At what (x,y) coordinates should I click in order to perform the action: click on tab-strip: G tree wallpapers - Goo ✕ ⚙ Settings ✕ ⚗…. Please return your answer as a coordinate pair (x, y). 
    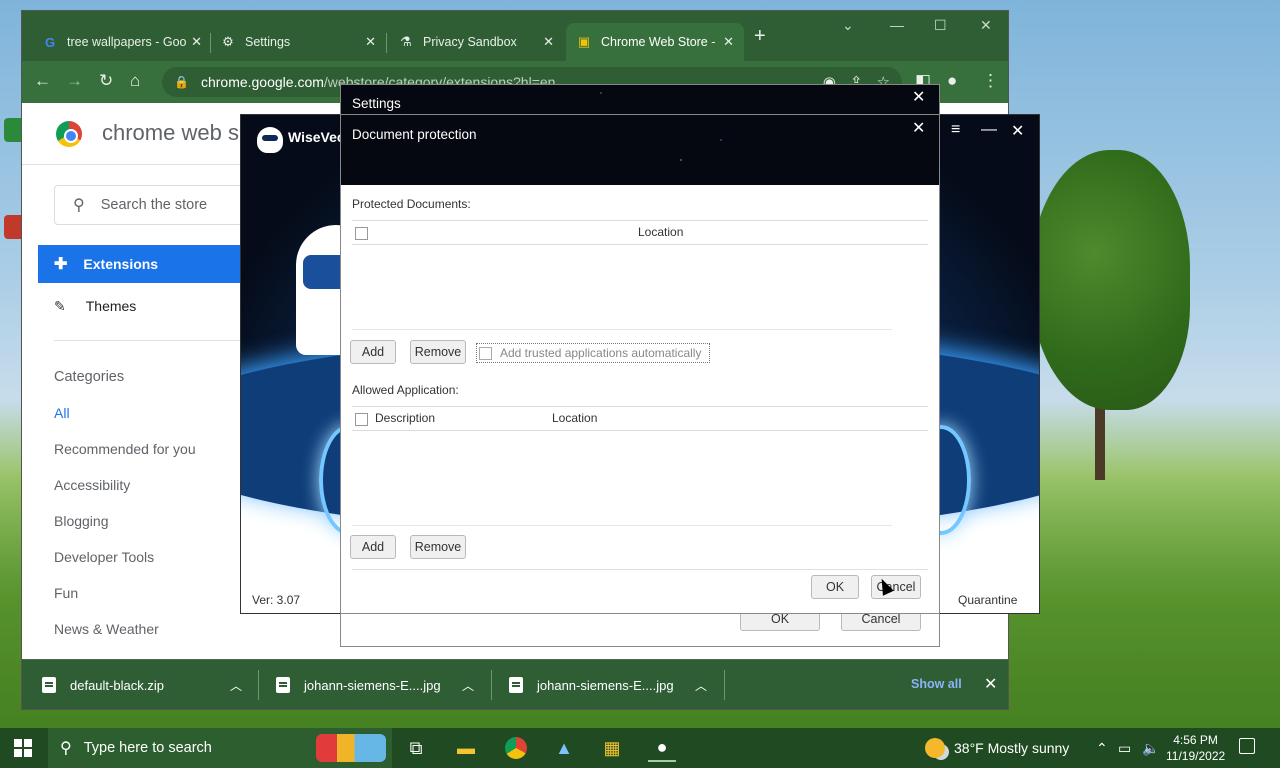
    Looking at the image, I should click on (515, 36).